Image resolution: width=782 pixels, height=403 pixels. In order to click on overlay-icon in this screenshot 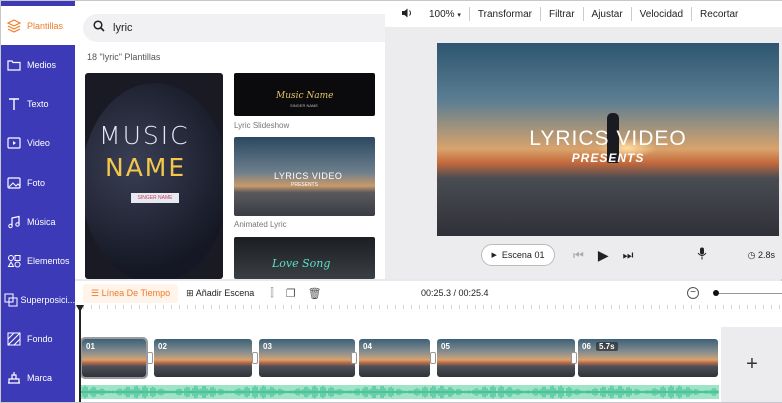, I will do `click(10, 300)`.